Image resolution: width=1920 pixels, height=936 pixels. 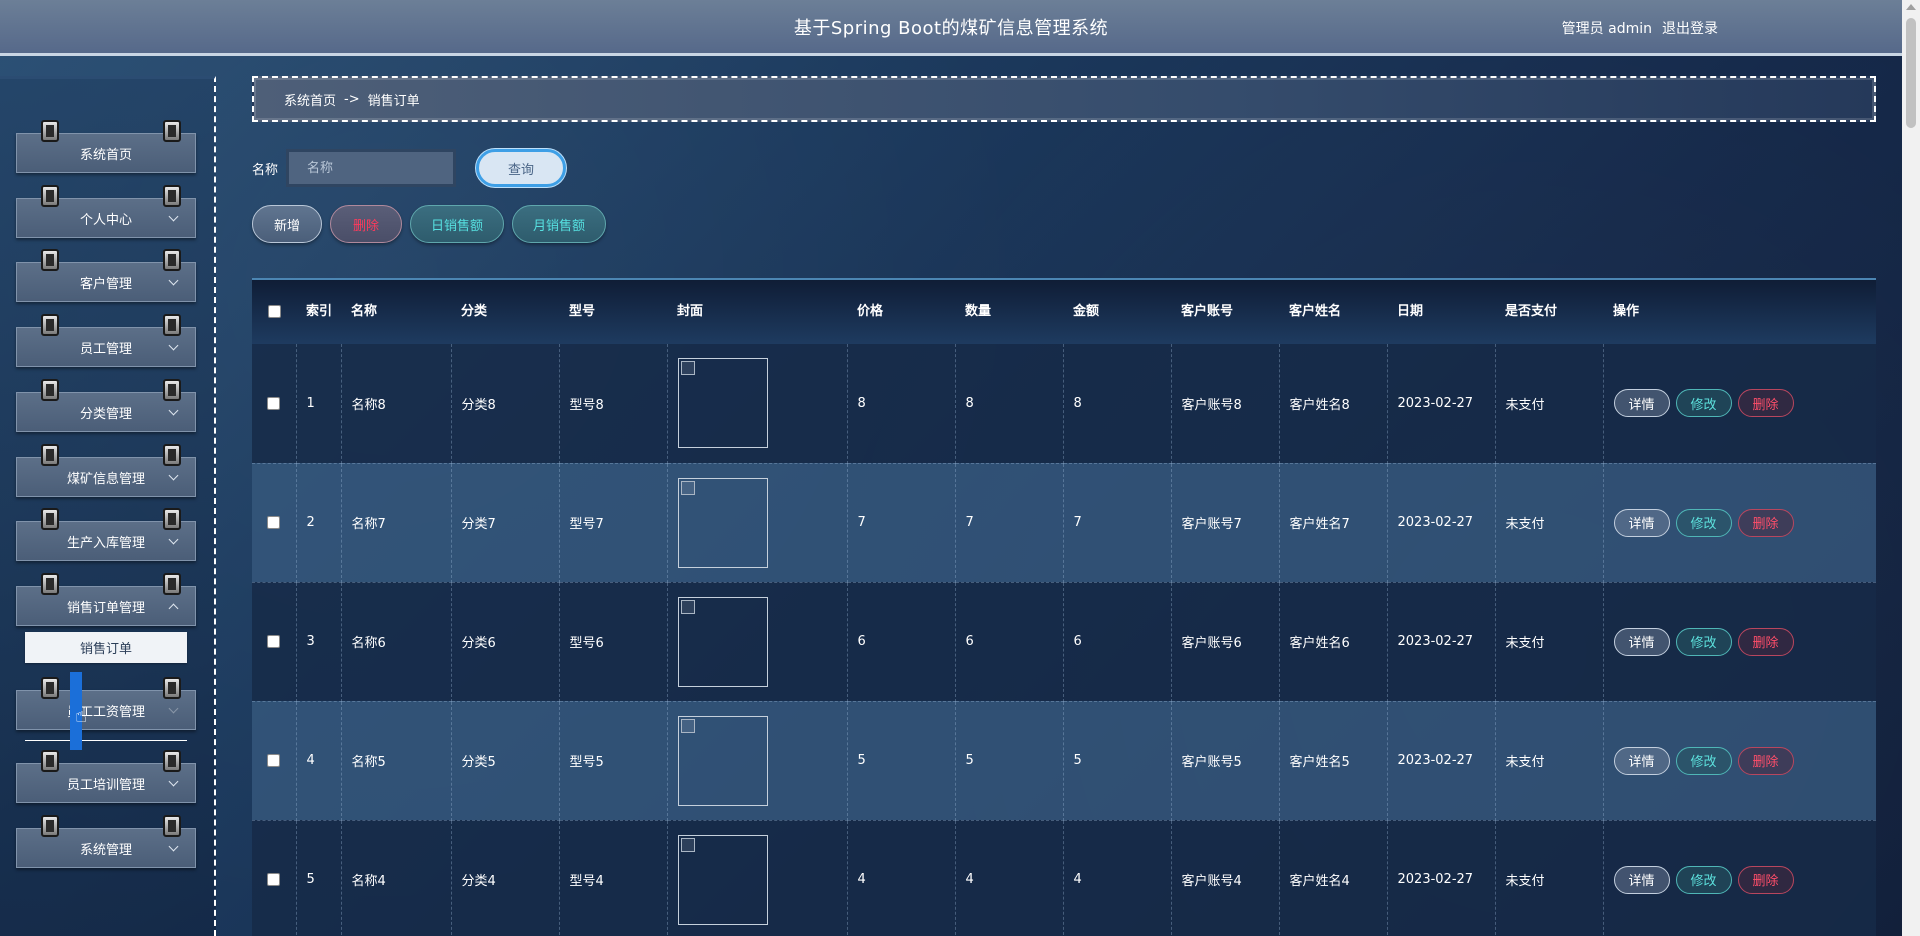 I want to click on cell-model: 型号8, so click(x=613, y=404).